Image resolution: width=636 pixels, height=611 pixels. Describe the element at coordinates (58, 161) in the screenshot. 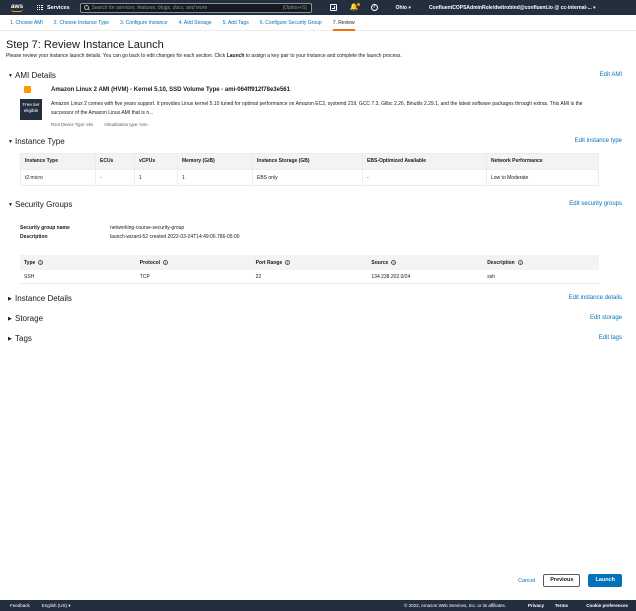

I see `col-instance-type: Instance Type` at that location.